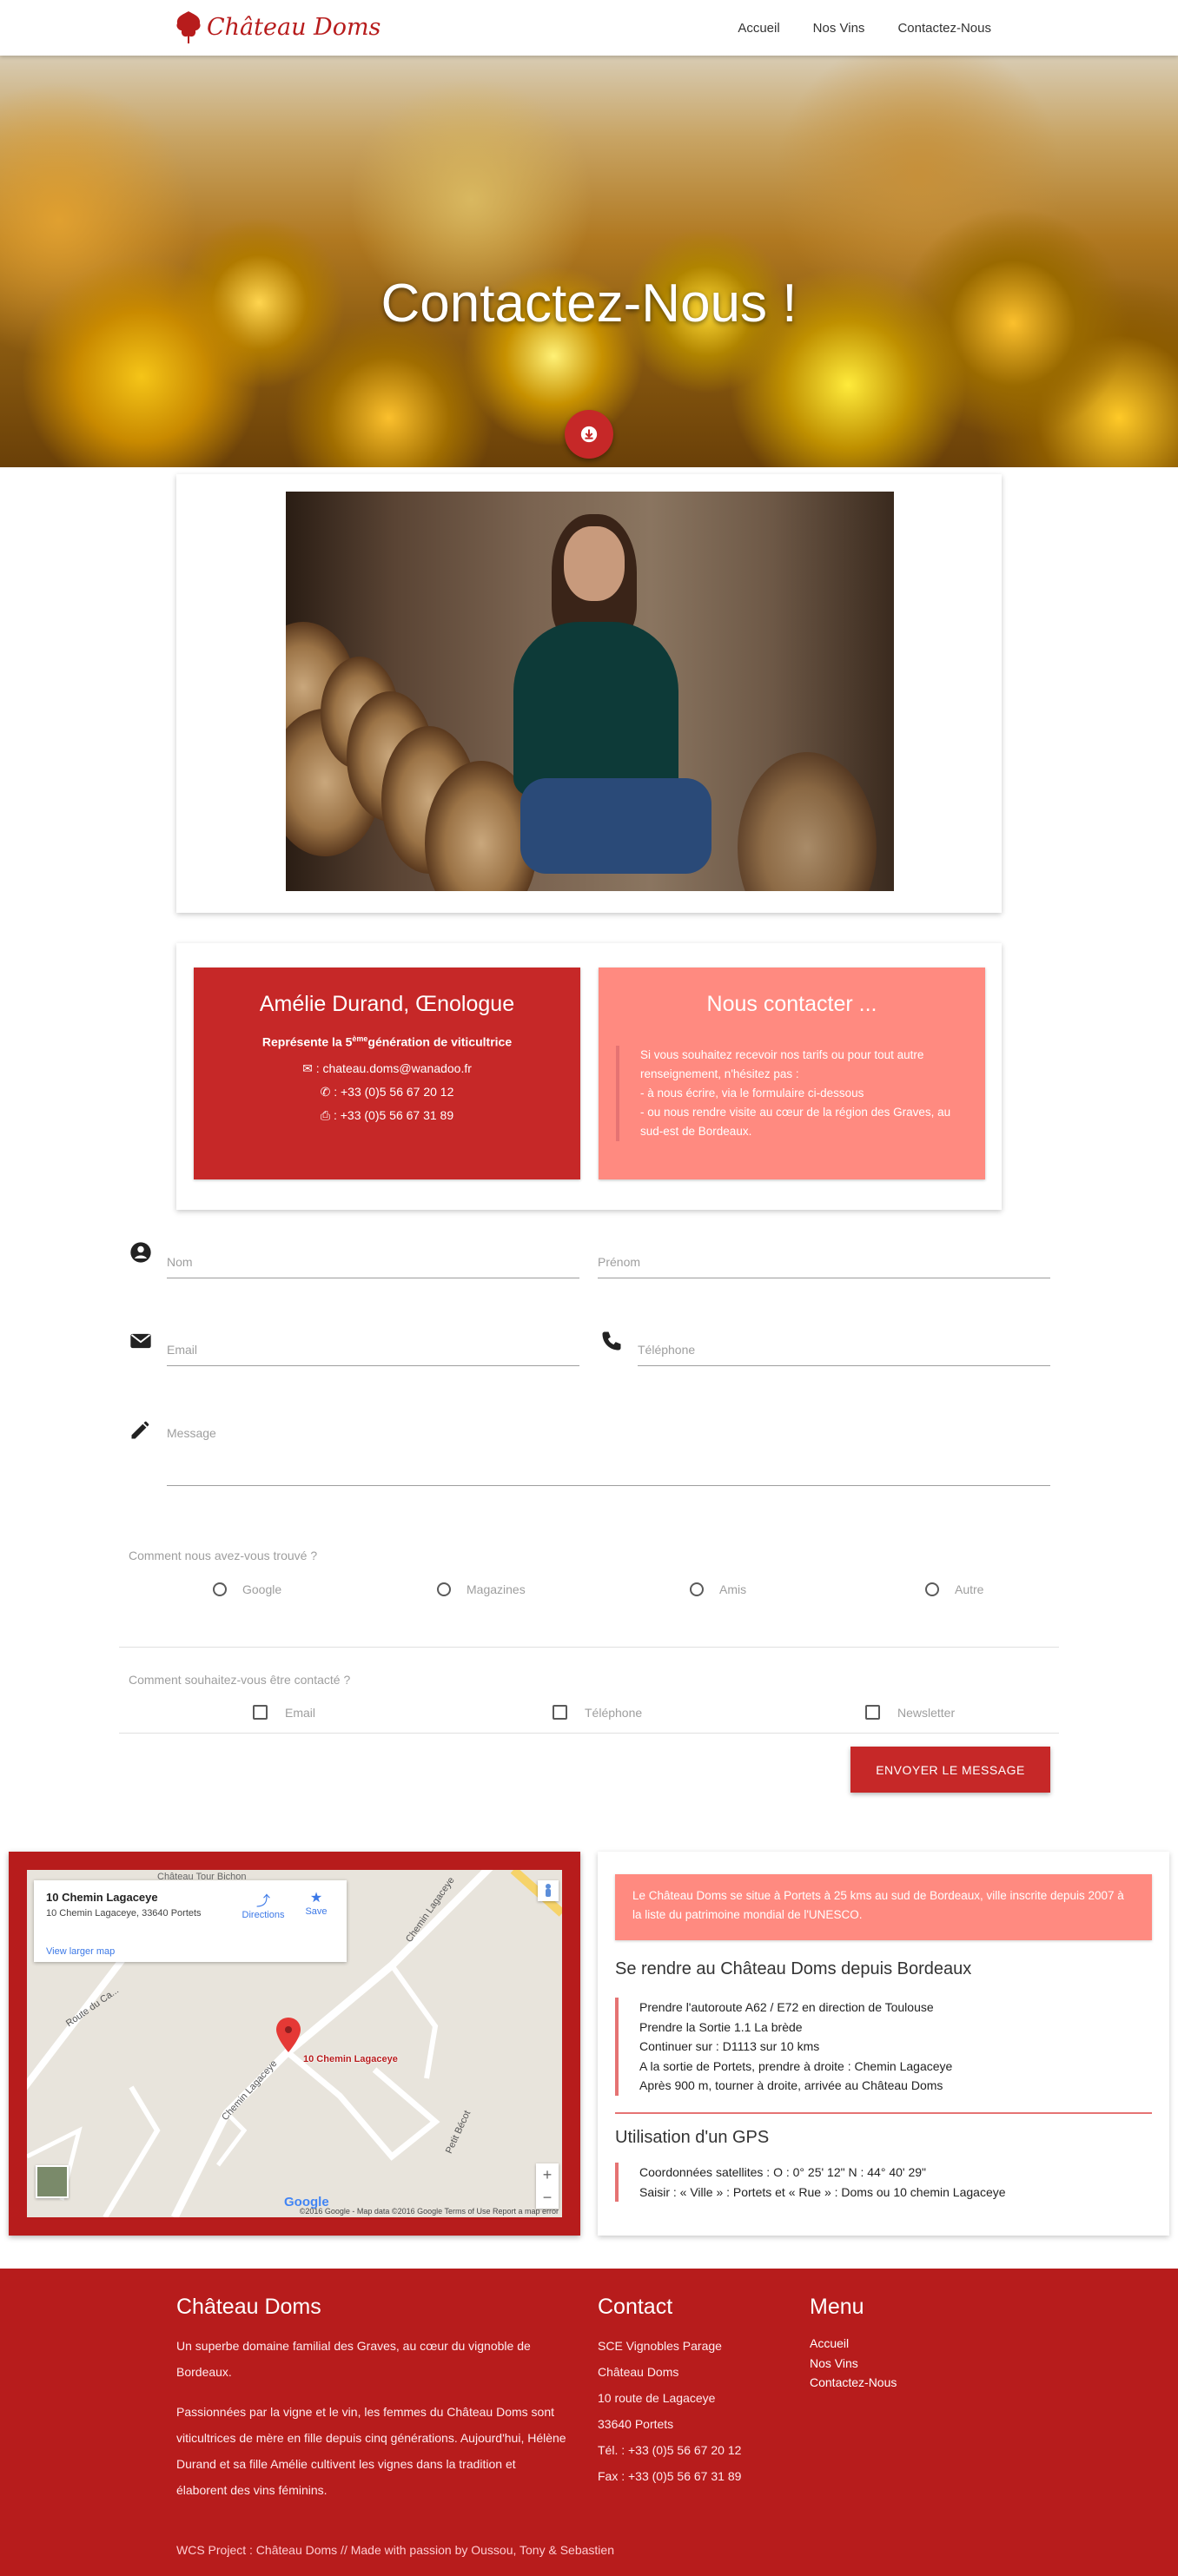  I want to click on map-place-address: 10 Chemin Lagaceye, 33640 Portets, so click(124, 1913).